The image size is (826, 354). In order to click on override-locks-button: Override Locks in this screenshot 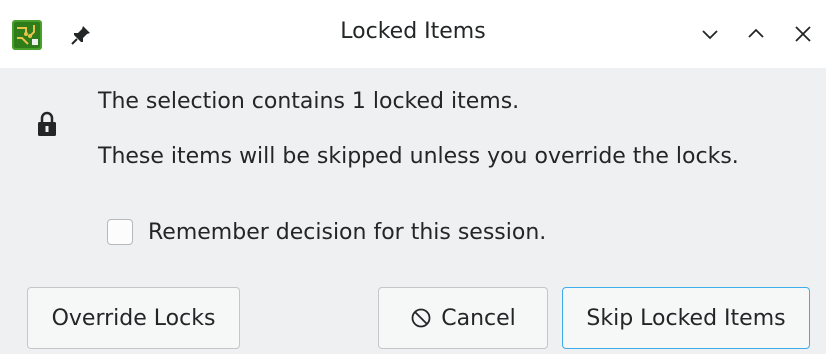, I will do `click(133, 318)`.